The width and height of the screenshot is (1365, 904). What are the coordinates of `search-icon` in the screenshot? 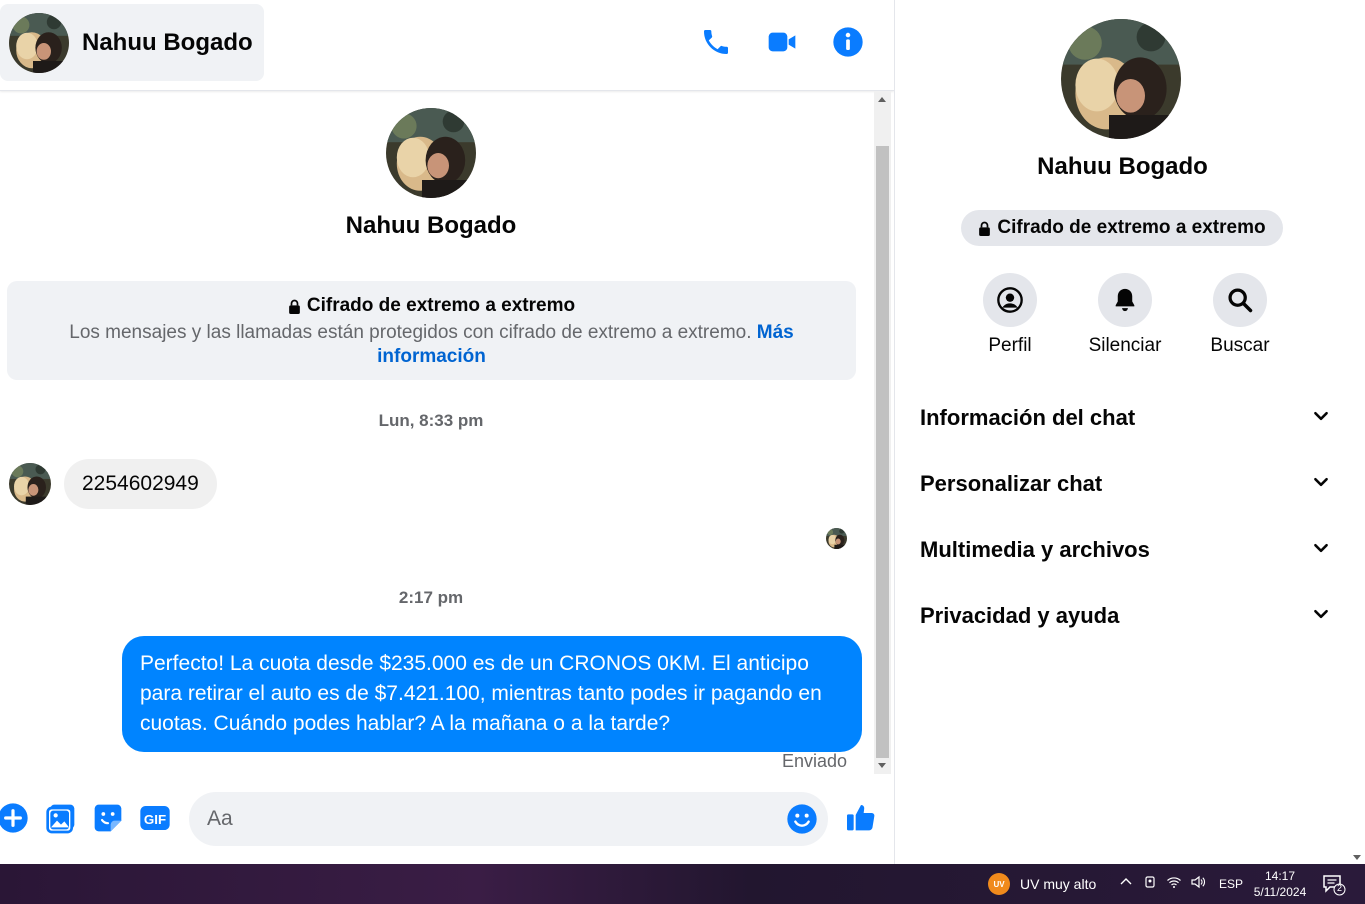 It's located at (1240, 300).